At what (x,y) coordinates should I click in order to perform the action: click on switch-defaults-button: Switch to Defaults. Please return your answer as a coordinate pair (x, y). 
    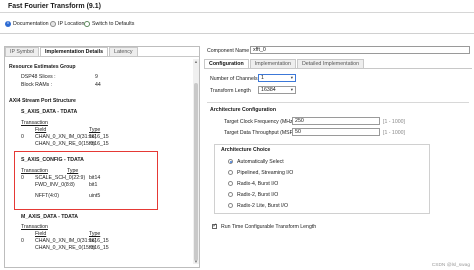
    Looking at the image, I should click on (109, 24).